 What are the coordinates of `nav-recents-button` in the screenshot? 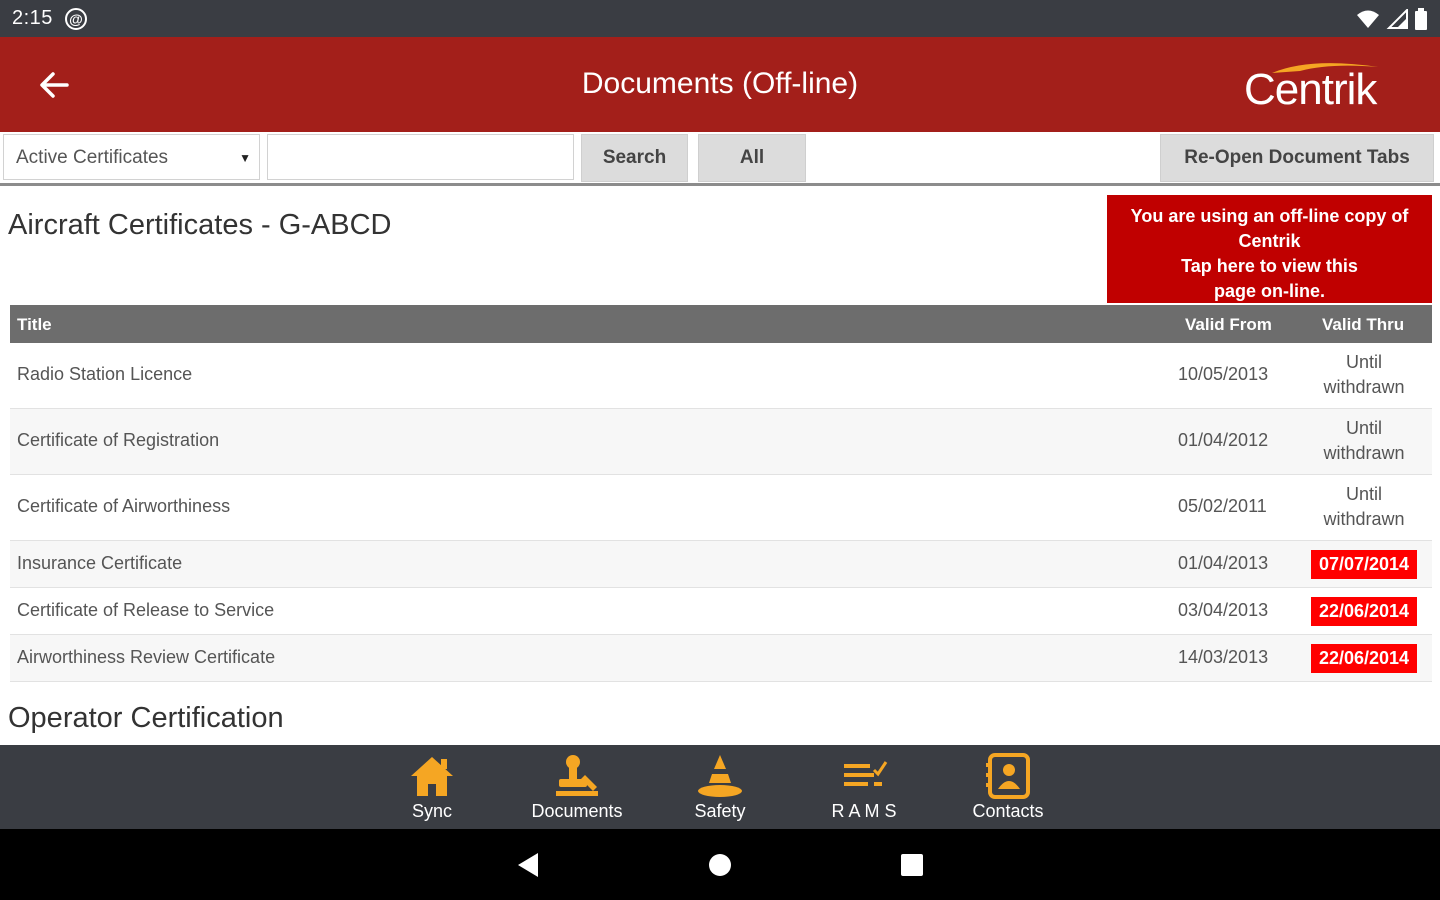 It's located at (912, 865).